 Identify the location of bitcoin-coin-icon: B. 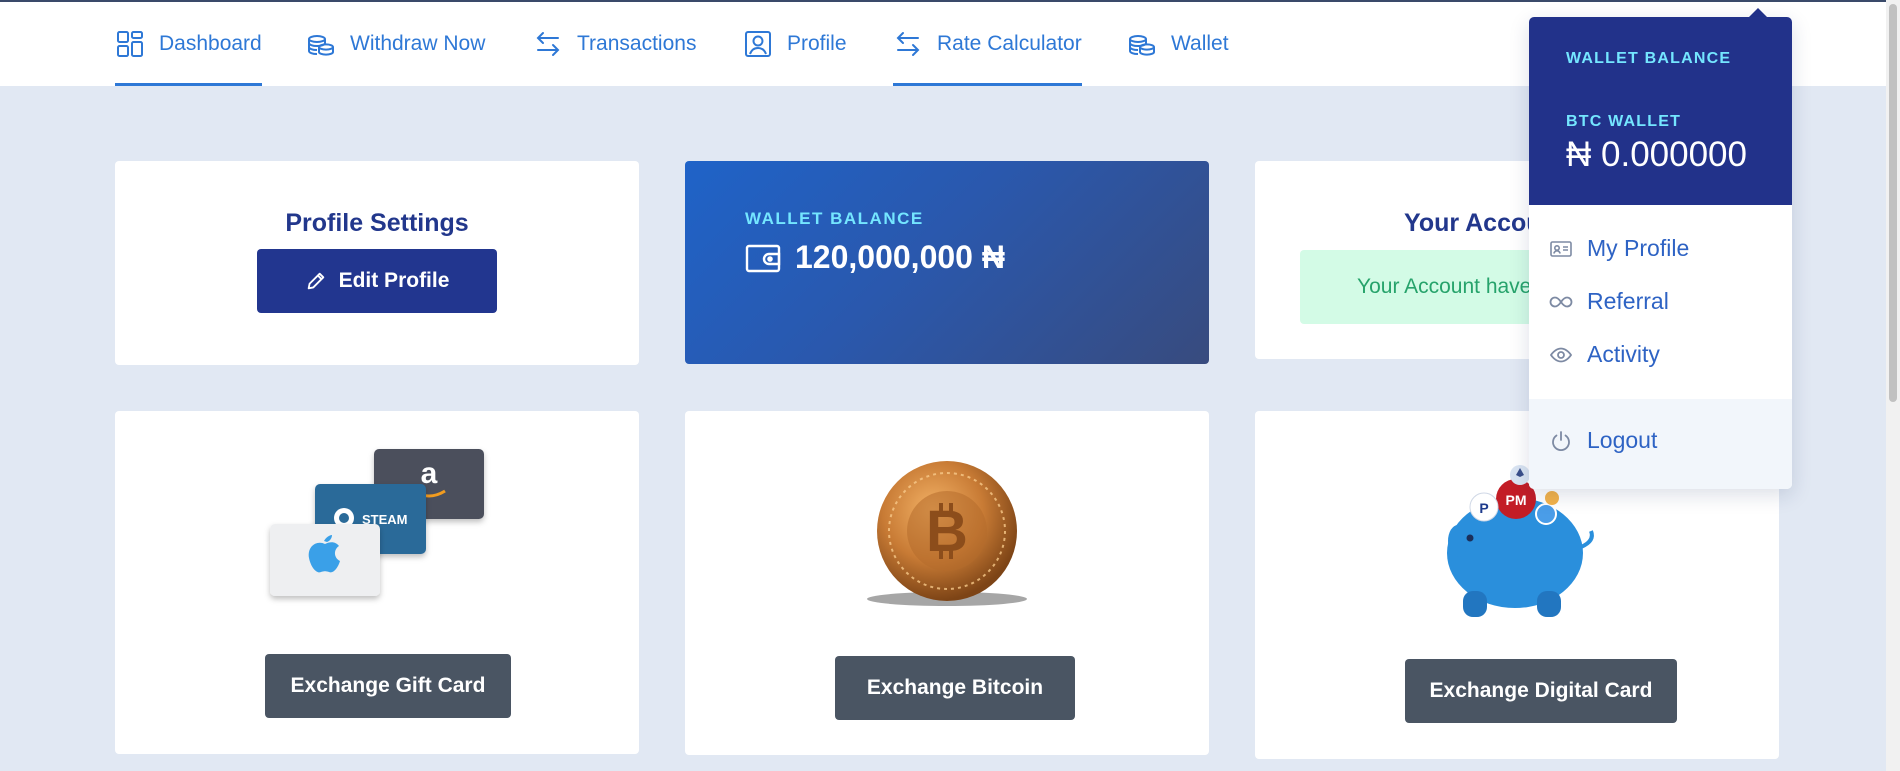
(947, 533).